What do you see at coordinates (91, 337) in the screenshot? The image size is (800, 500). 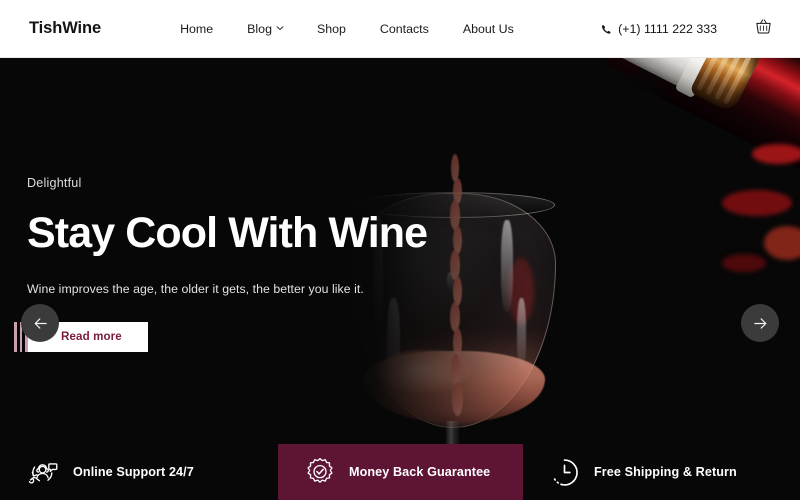 I see `read-more-label: Read more` at bounding box center [91, 337].